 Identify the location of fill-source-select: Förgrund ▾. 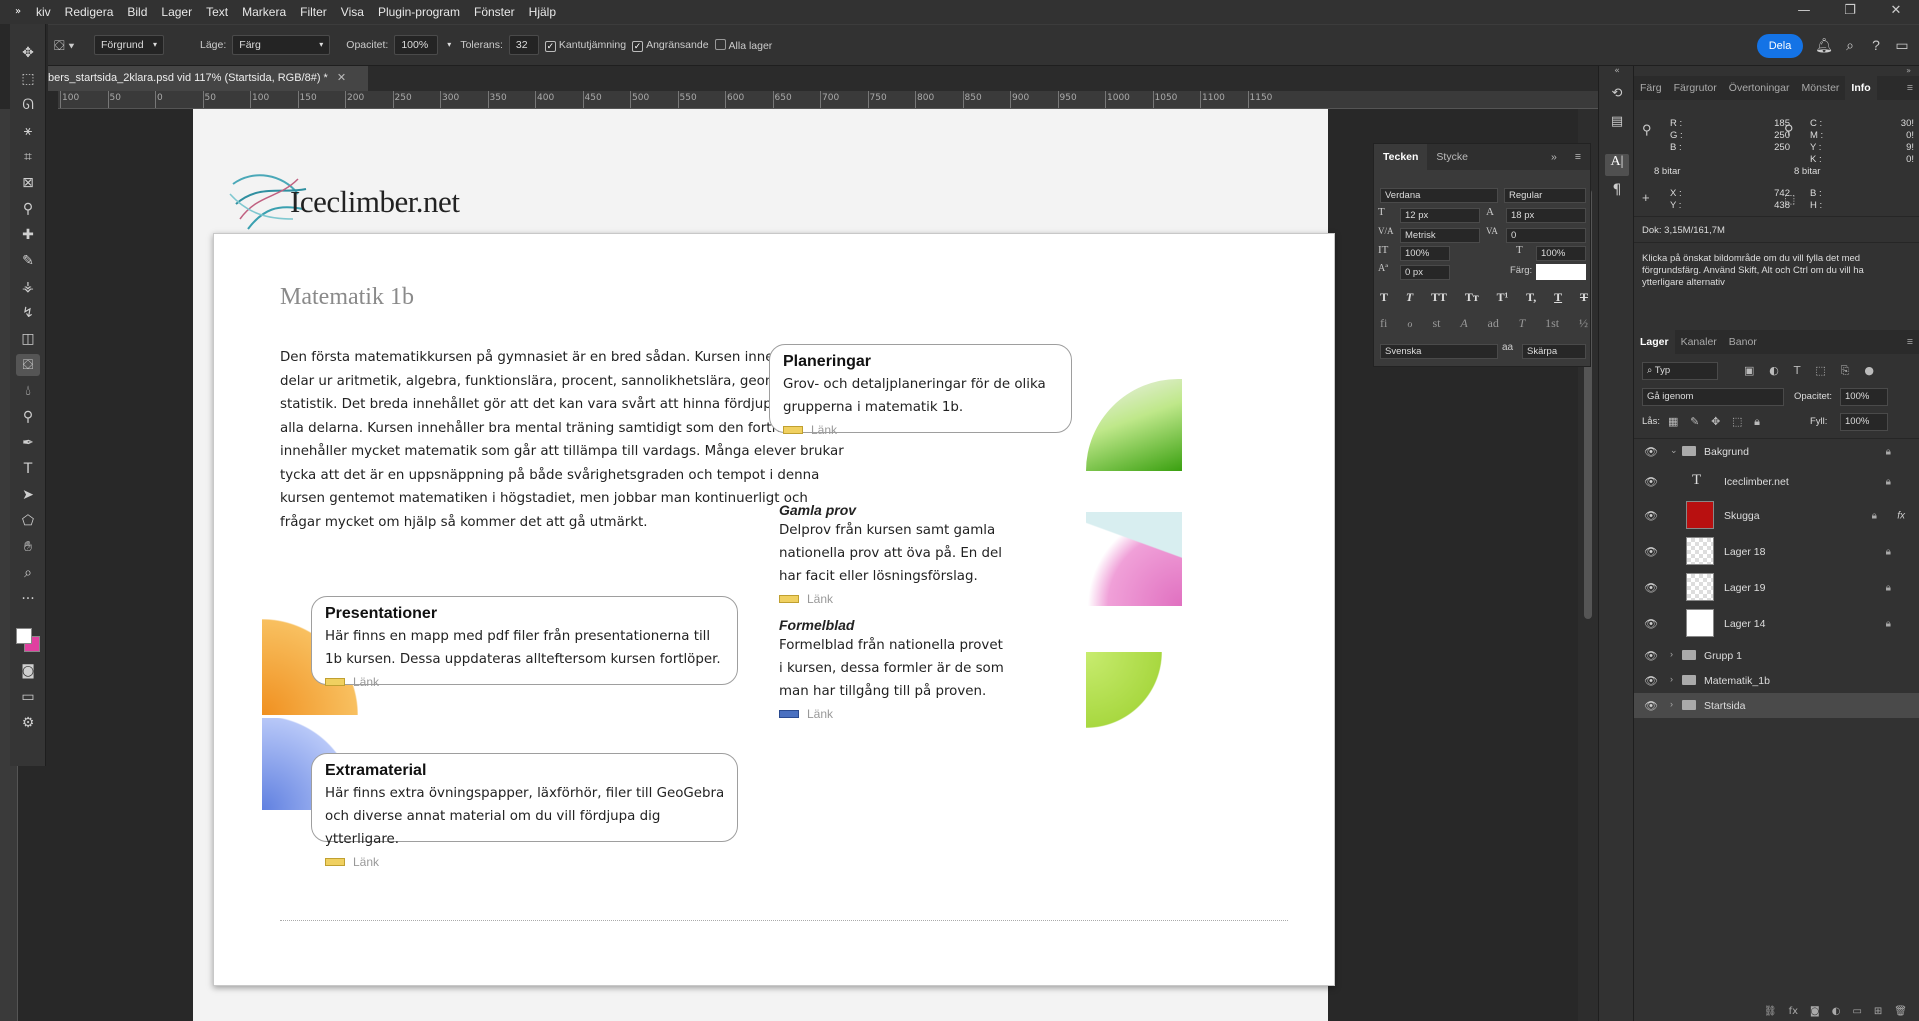
(129, 45).